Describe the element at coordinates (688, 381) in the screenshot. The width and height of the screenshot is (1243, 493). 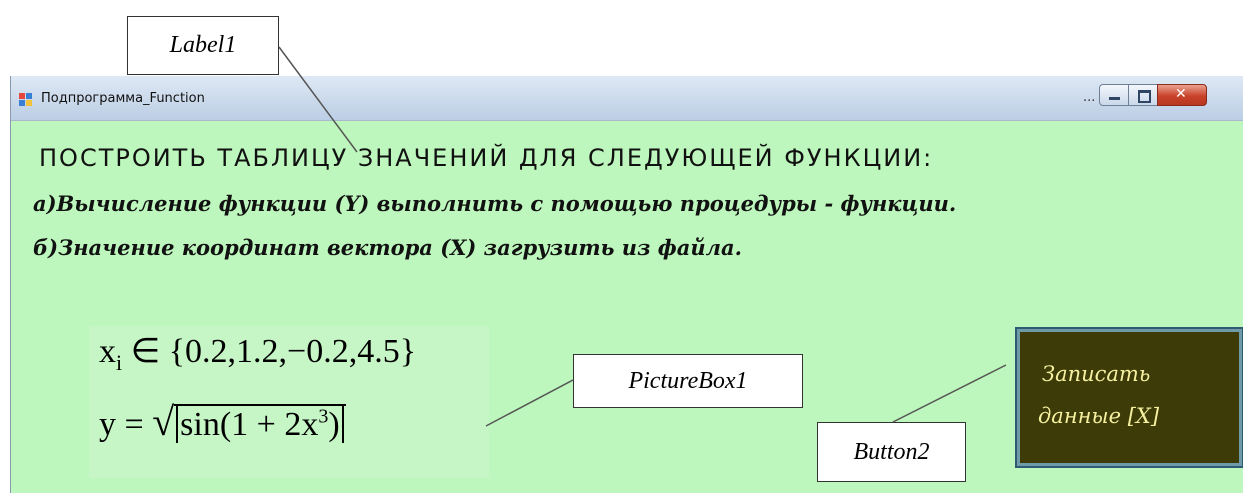
I see `callout-picturebox1: PictureBox1` at that location.